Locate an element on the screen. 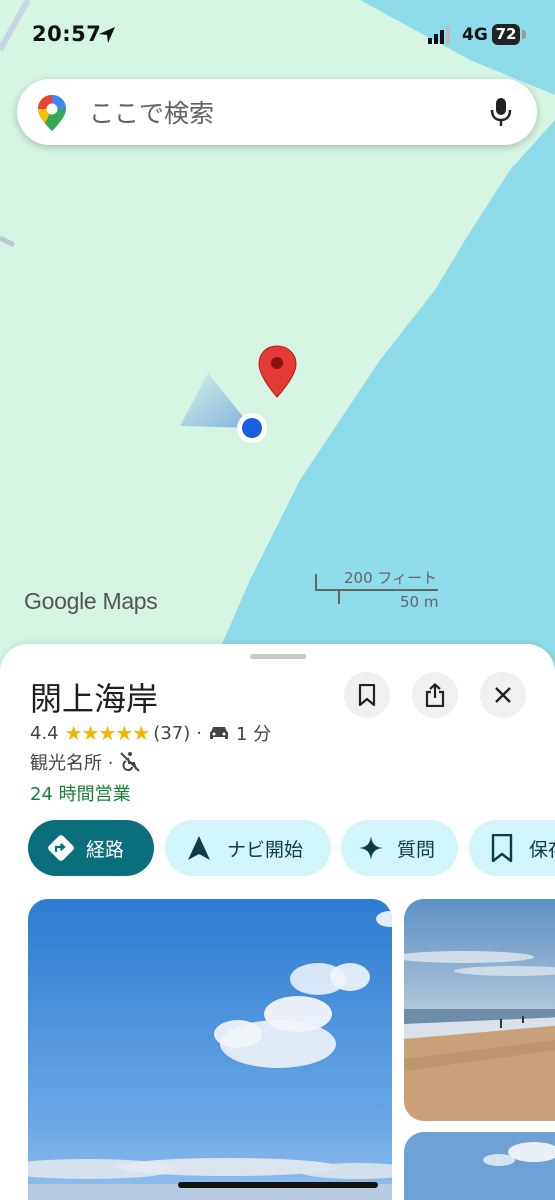 The width and height of the screenshot is (555, 1200). rating-value: 4.4 is located at coordinates (44, 733).